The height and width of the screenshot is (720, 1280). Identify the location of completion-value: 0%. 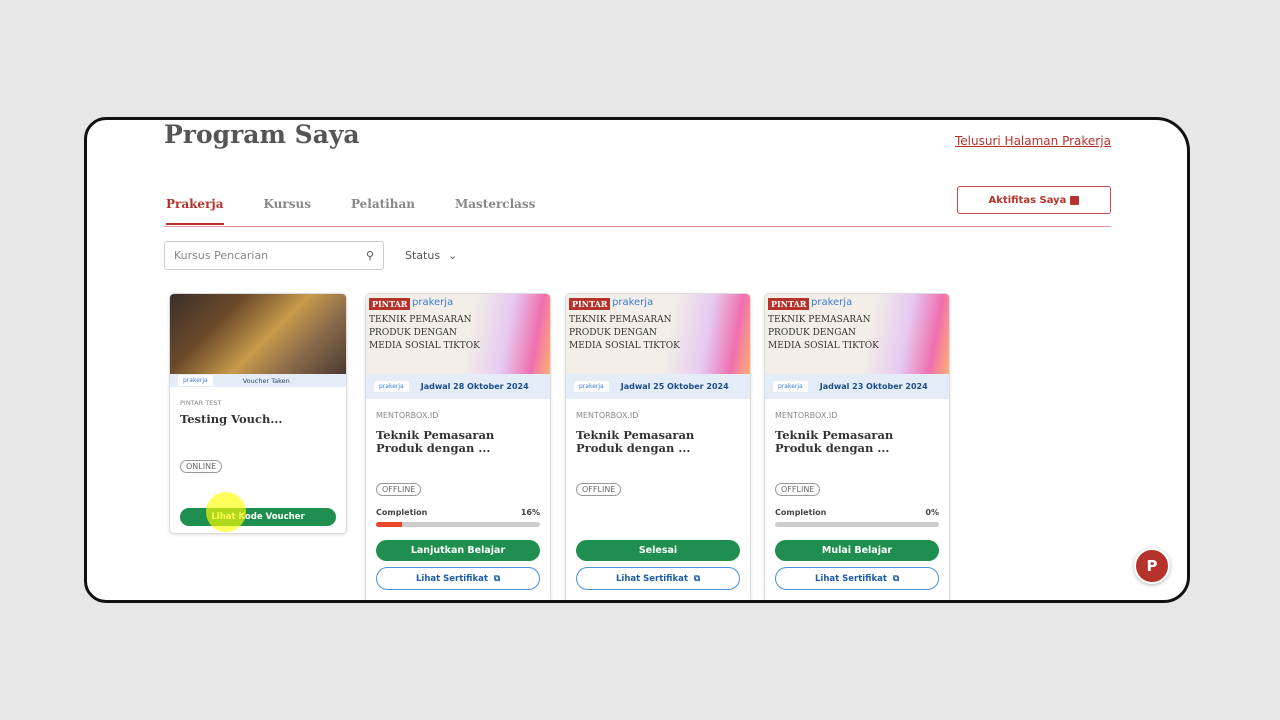
(932, 512).